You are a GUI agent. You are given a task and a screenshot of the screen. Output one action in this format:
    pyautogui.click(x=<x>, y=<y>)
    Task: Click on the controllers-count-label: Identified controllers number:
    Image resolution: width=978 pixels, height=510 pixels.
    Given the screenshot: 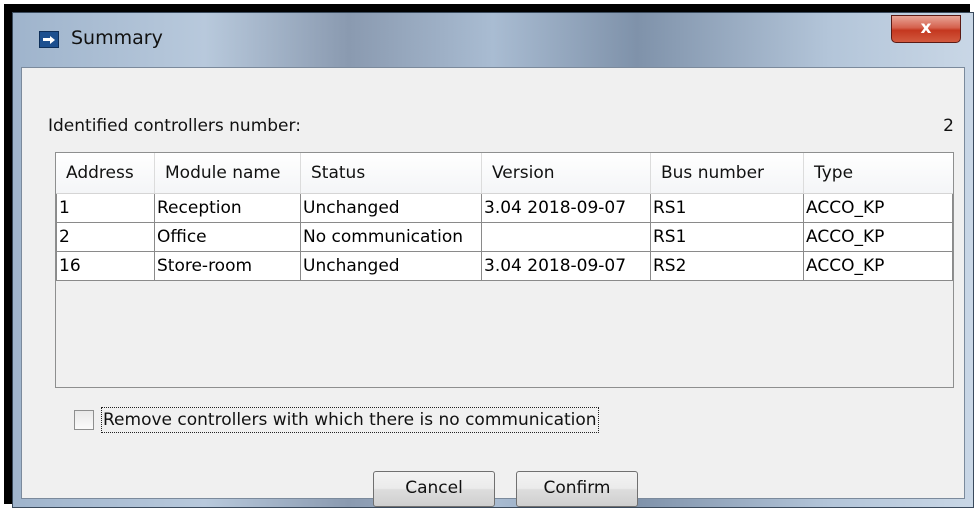 What is the action you would take?
    pyautogui.click(x=174, y=126)
    